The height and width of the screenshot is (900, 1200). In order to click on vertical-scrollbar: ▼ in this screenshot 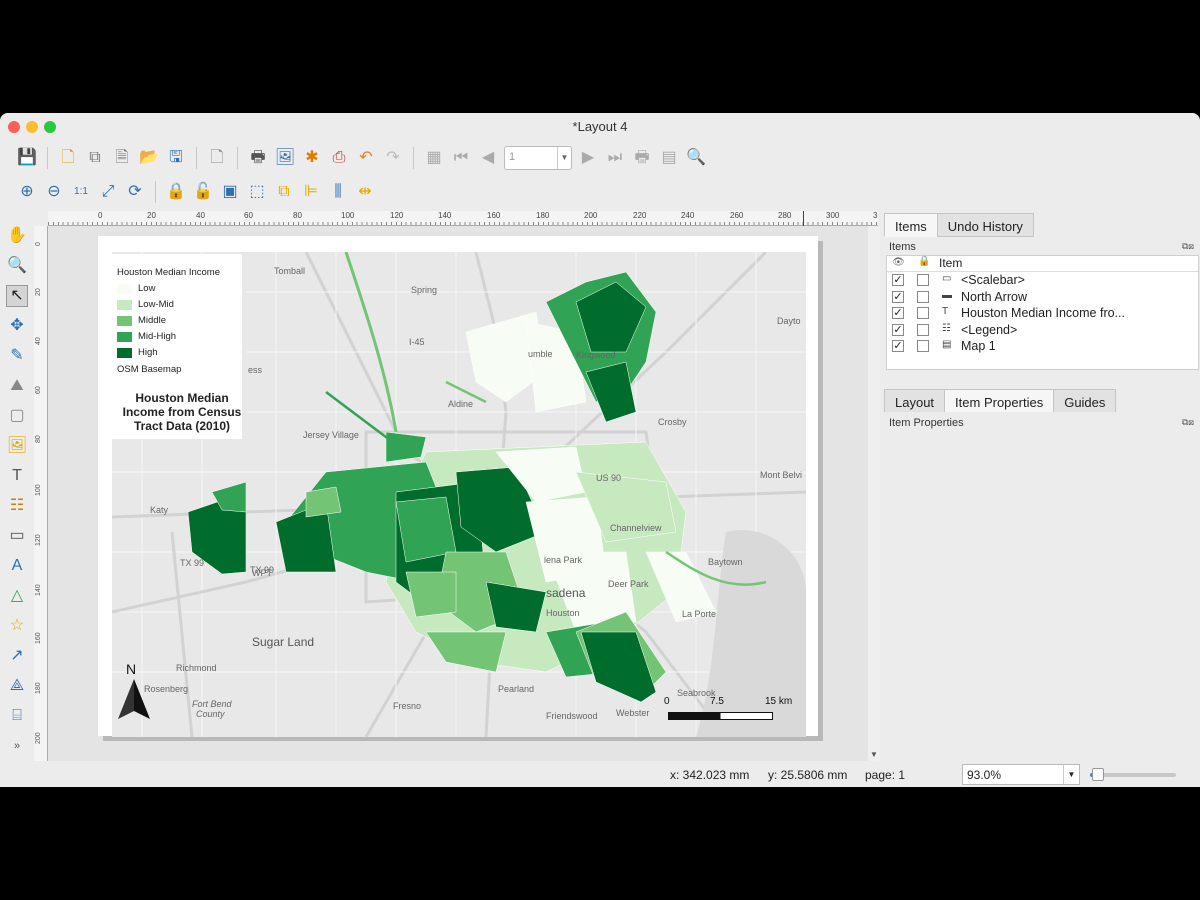, I will do `click(874, 493)`.